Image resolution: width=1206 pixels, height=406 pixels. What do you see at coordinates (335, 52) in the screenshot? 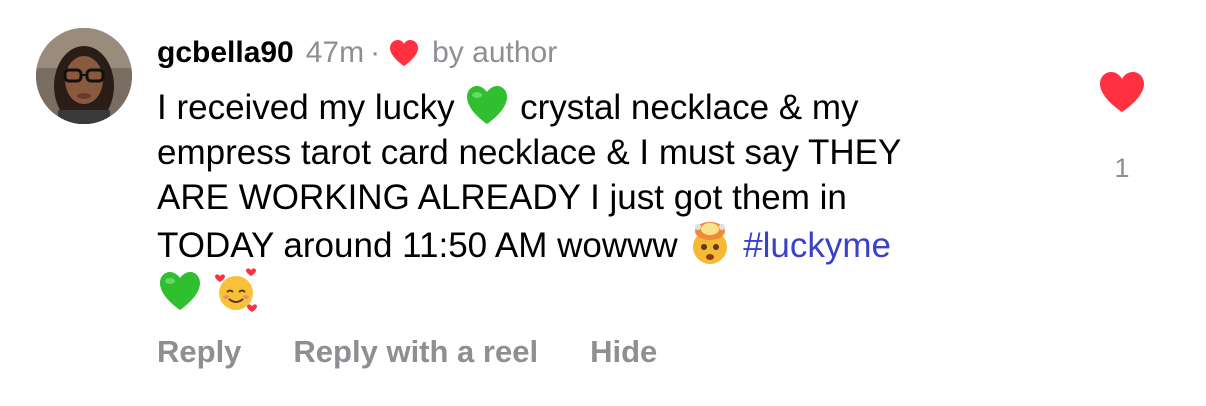
I see `timestamp: 47m` at bounding box center [335, 52].